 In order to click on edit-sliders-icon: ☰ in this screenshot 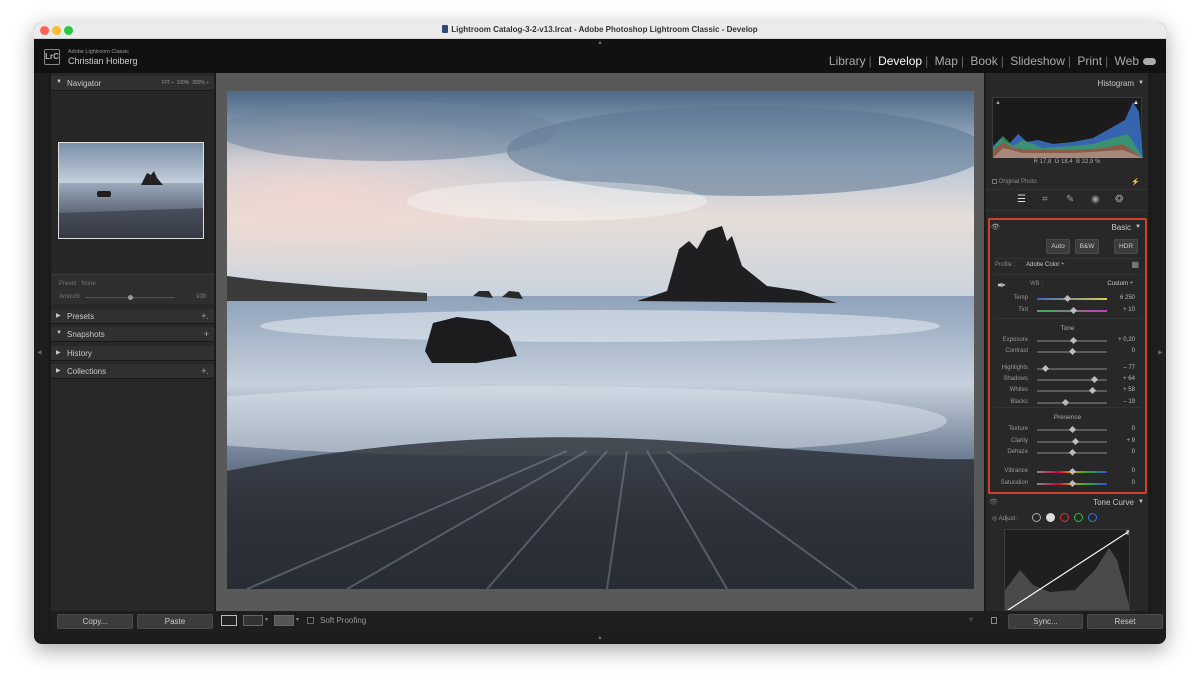, I will do `click(1021, 199)`.